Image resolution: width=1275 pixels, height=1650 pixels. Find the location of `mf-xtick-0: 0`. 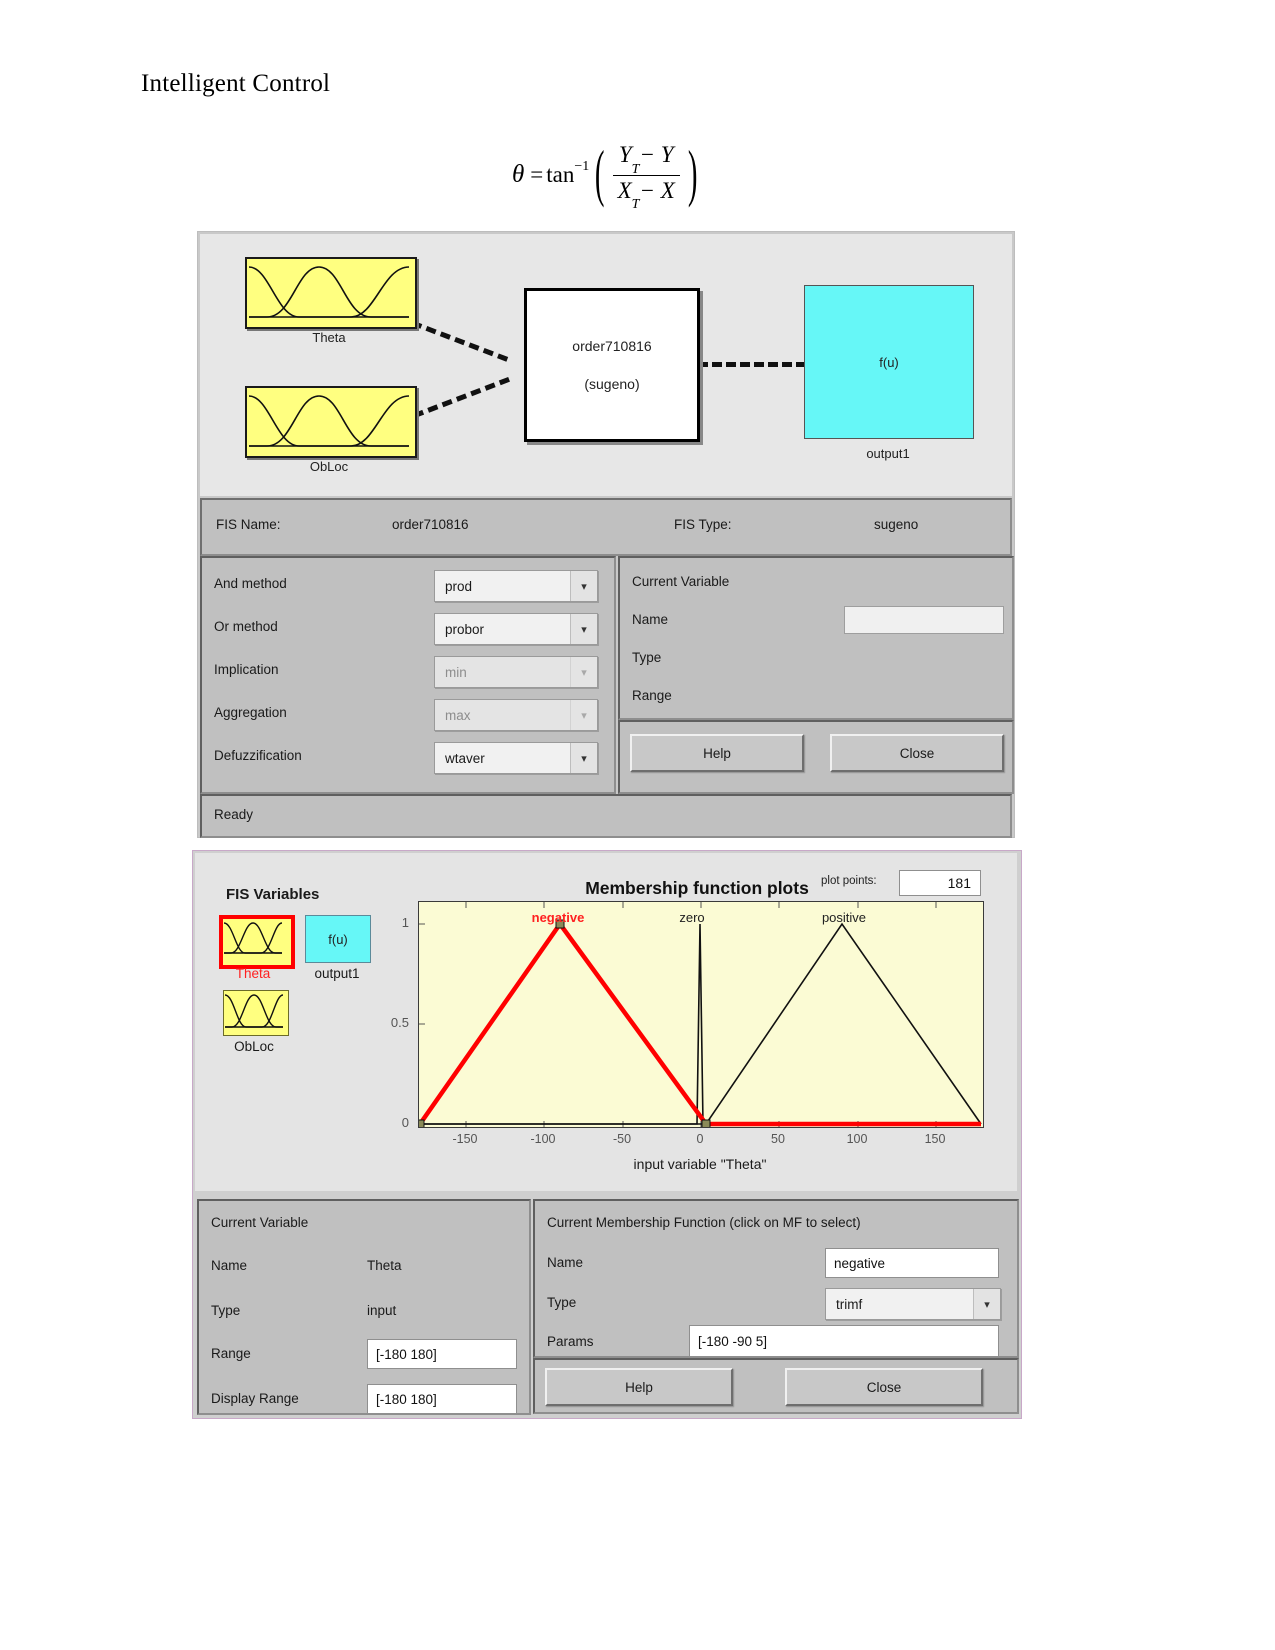

mf-xtick-0: 0 is located at coordinates (700, 1139).